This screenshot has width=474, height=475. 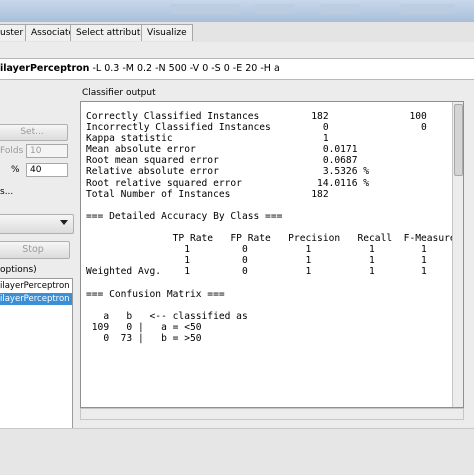 What do you see at coordinates (36, 286) in the screenshot?
I see `result-list-item: ilayerPerceptron` at bounding box center [36, 286].